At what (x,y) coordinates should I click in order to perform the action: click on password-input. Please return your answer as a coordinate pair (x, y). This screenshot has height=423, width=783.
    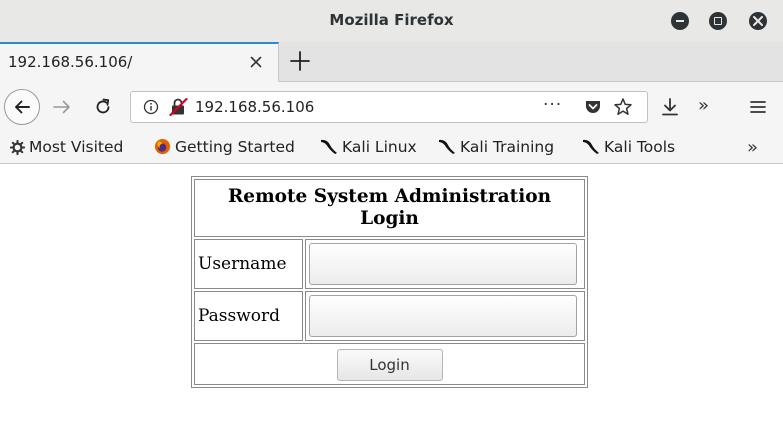
    Looking at the image, I should click on (443, 316).